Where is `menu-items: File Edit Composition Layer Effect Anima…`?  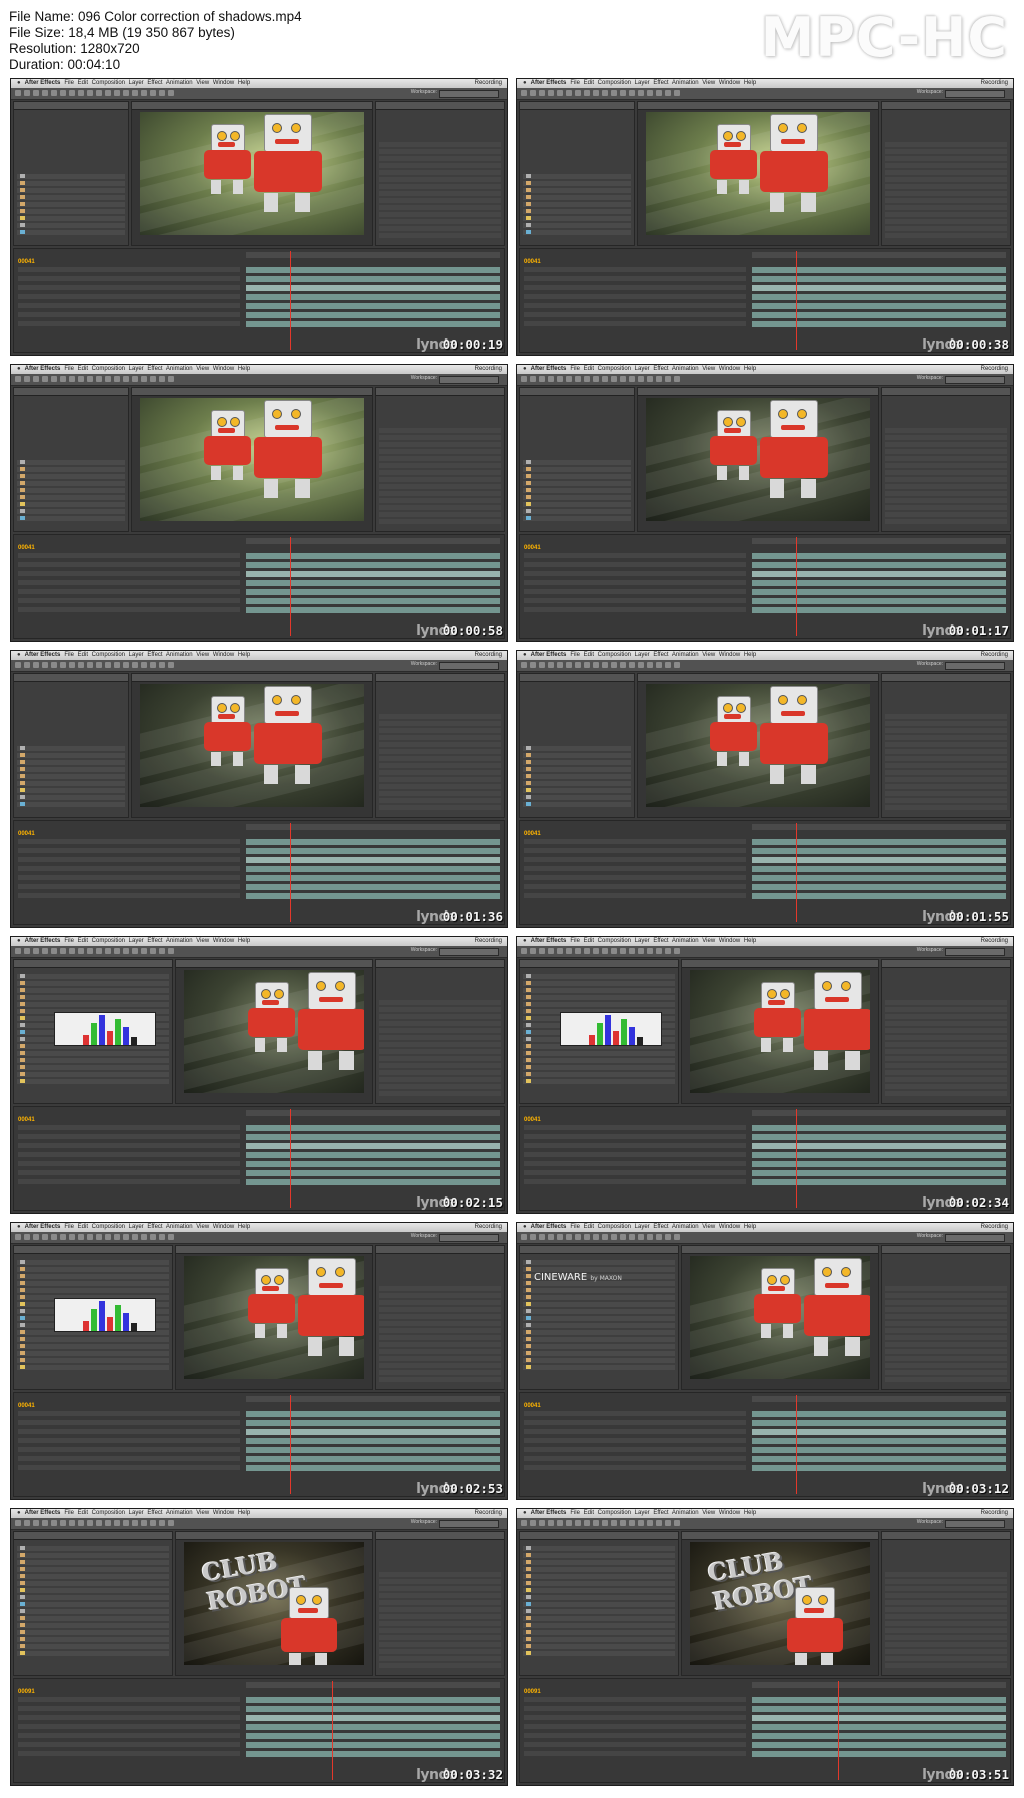
menu-items: File Edit Composition Layer Effect Anima… is located at coordinates (663, 83).